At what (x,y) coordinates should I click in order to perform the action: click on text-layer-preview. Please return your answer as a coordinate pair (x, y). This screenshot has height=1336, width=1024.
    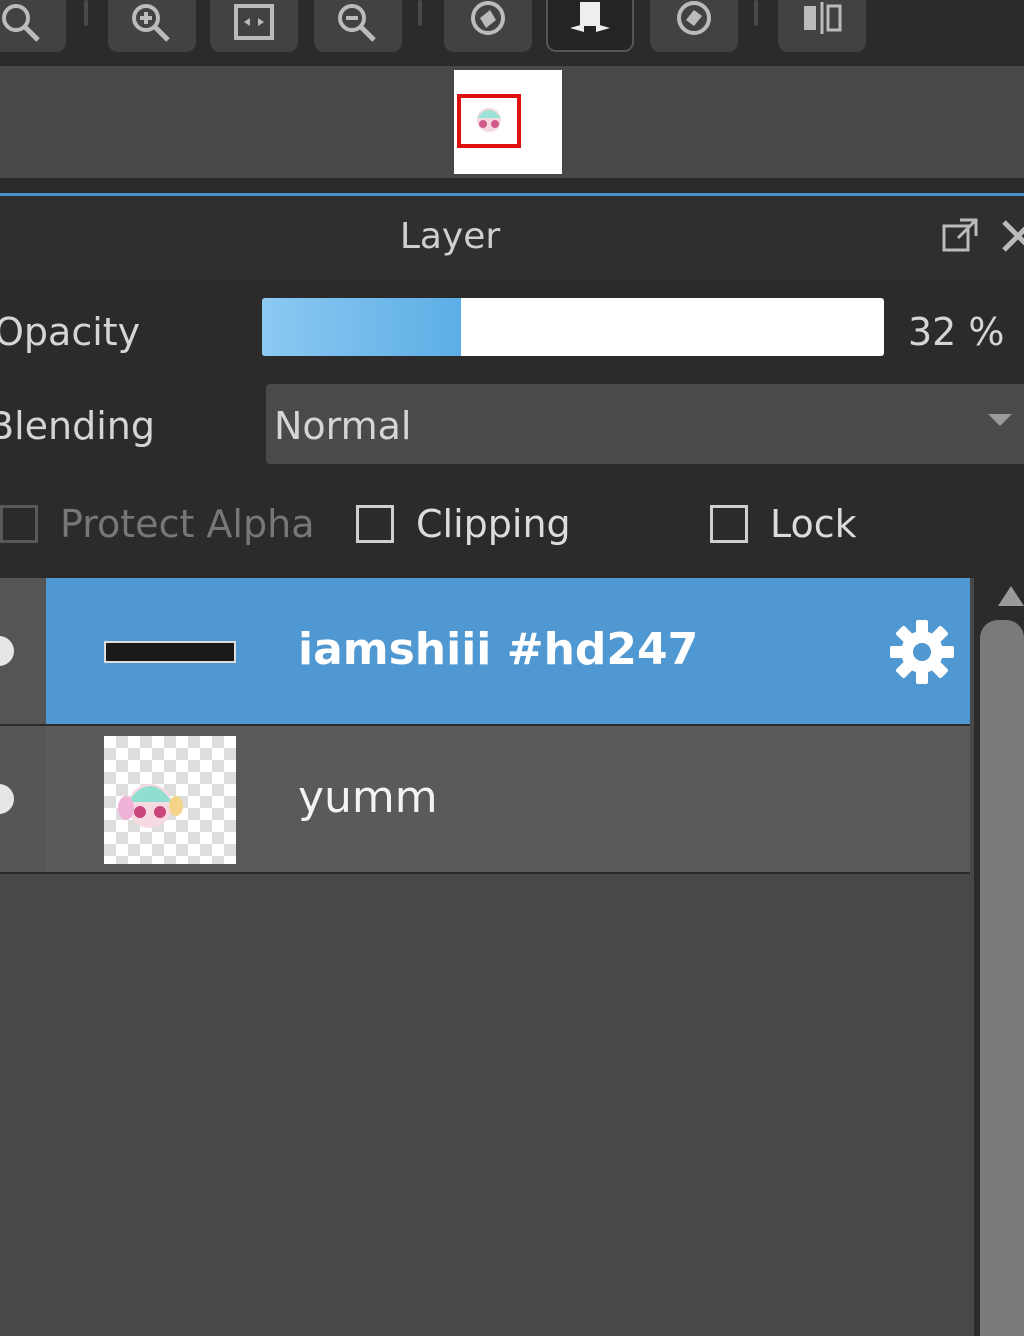
    Looking at the image, I should click on (170, 652).